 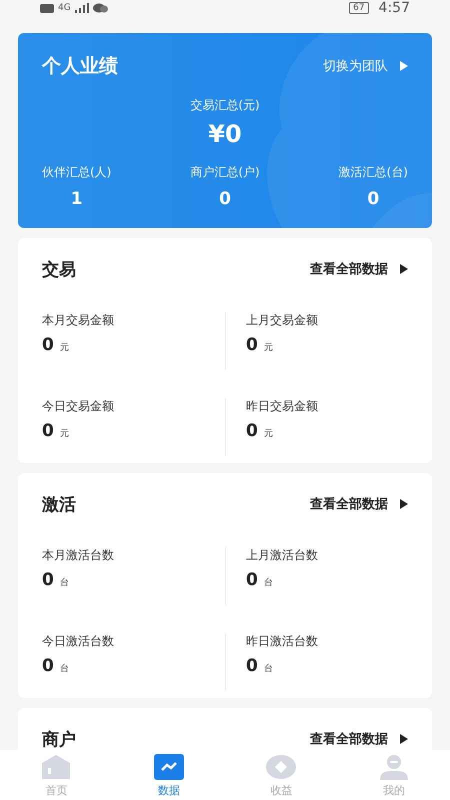 What do you see at coordinates (365, 66) in the screenshot?
I see `switch-team-link: 切换为团队` at bounding box center [365, 66].